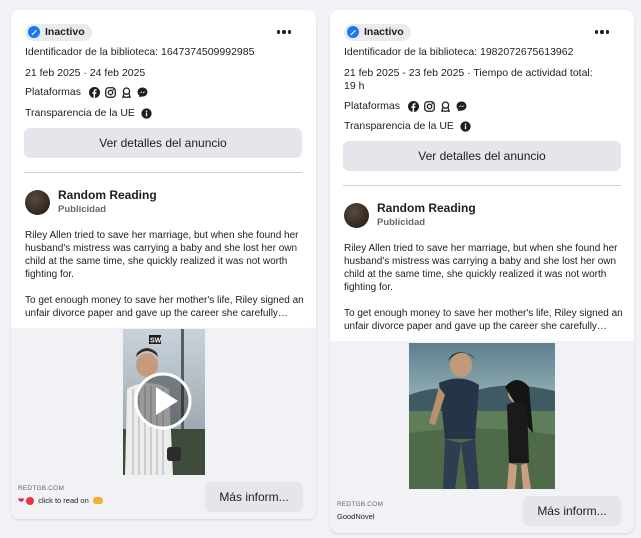  I want to click on pointing-hand-emoji-icon, so click(97, 500).